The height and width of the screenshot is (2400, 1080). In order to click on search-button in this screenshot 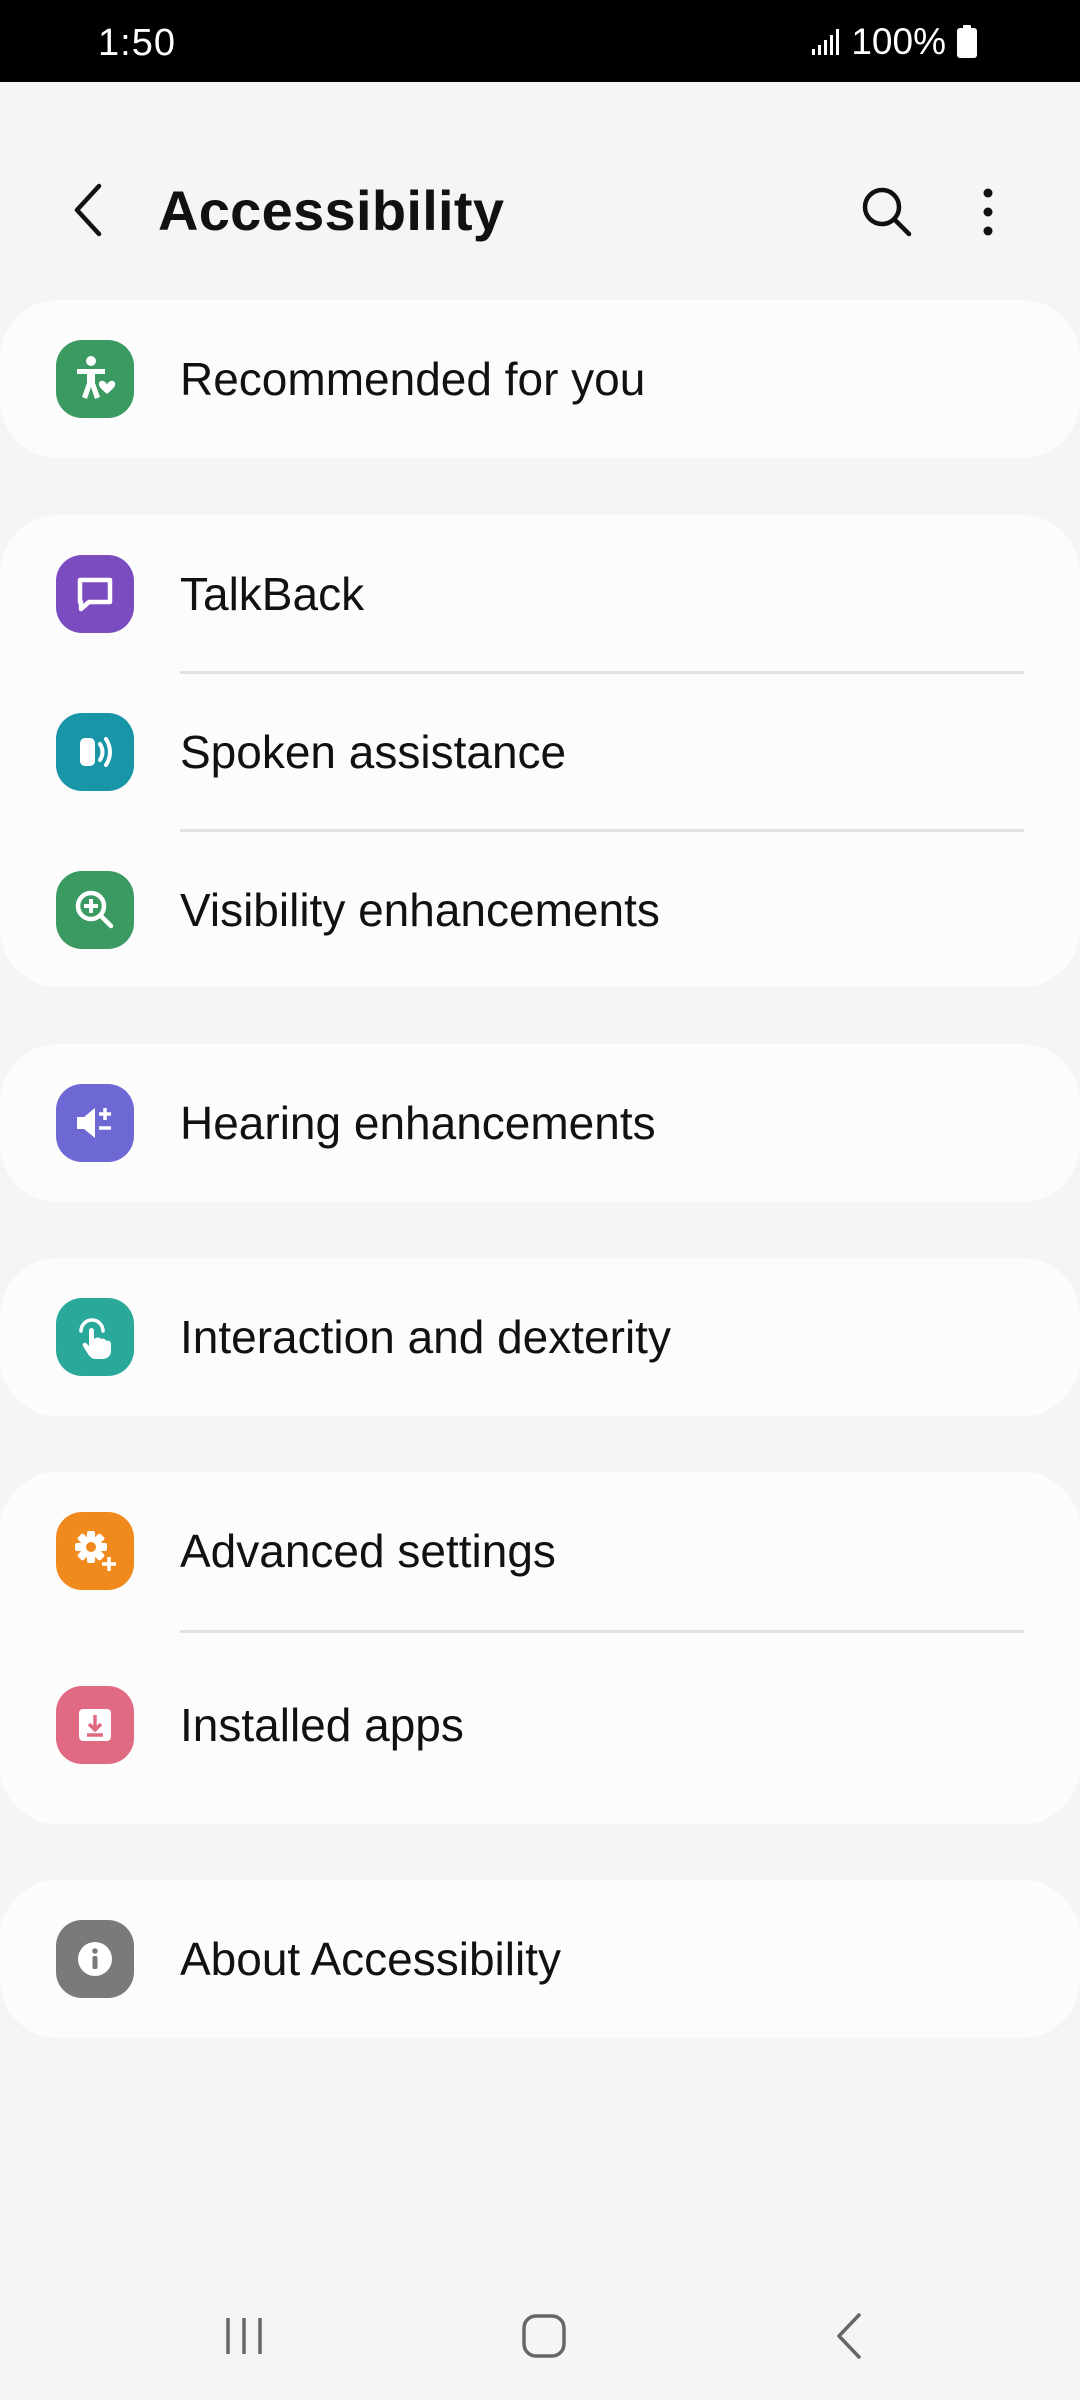, I will do `click(887, 212)`.